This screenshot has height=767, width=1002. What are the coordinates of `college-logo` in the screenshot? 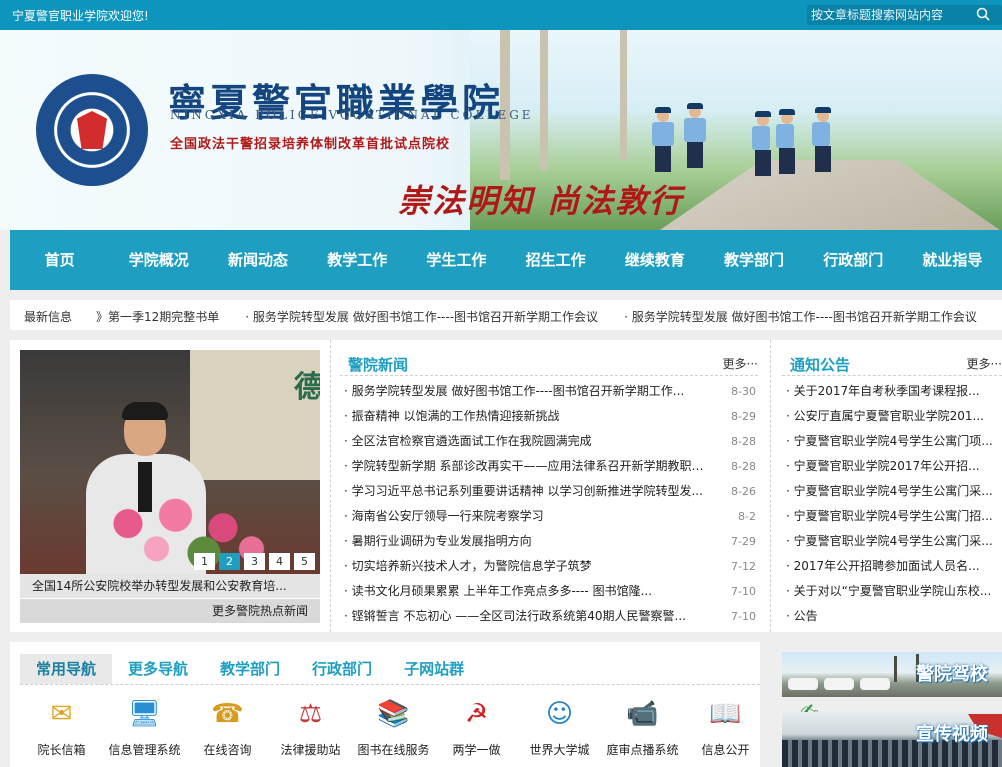 It's located at (92, 130).